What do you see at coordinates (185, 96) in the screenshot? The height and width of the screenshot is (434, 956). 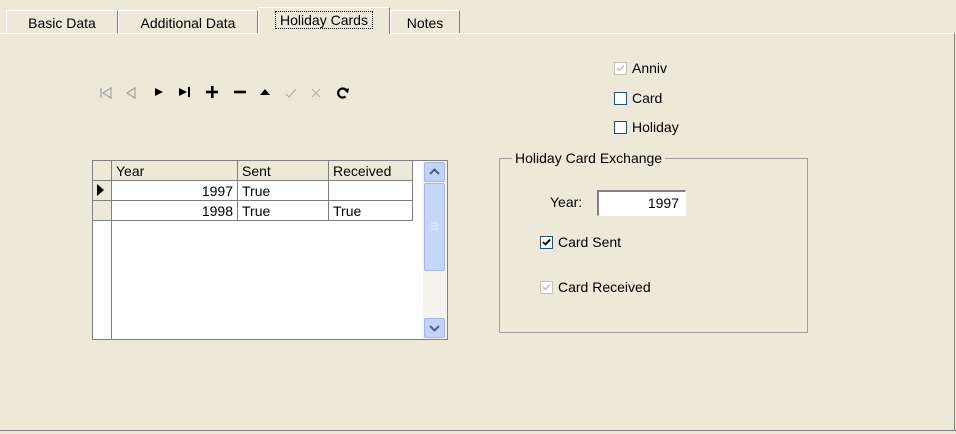 I see `last-icon` at bounding box center [185, 96].